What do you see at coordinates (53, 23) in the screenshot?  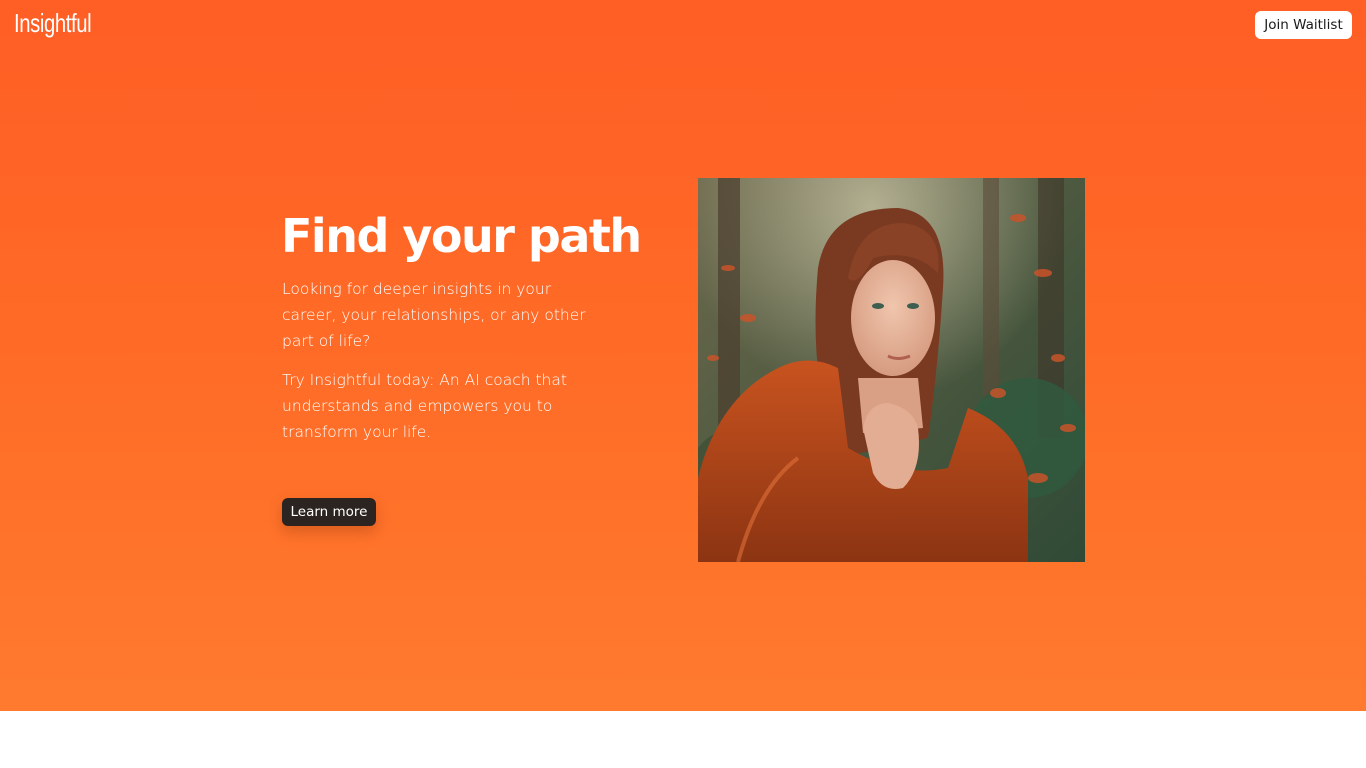 I see `logo: Insightful` at bounding box center [53, 23].